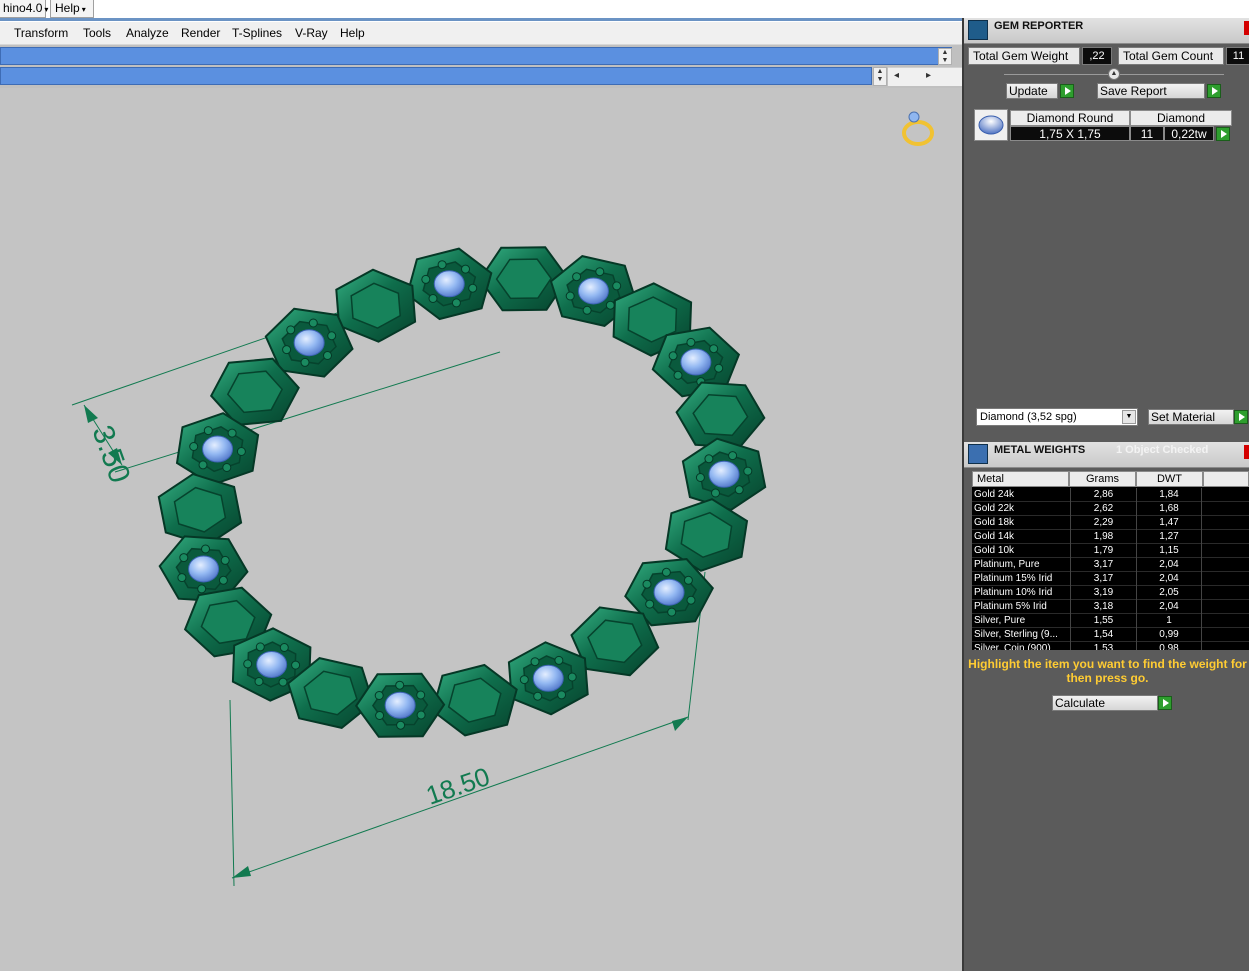  Describe the element at coordinates (1032, 91) in the screenshot. I see `update-button: Update` at that location.